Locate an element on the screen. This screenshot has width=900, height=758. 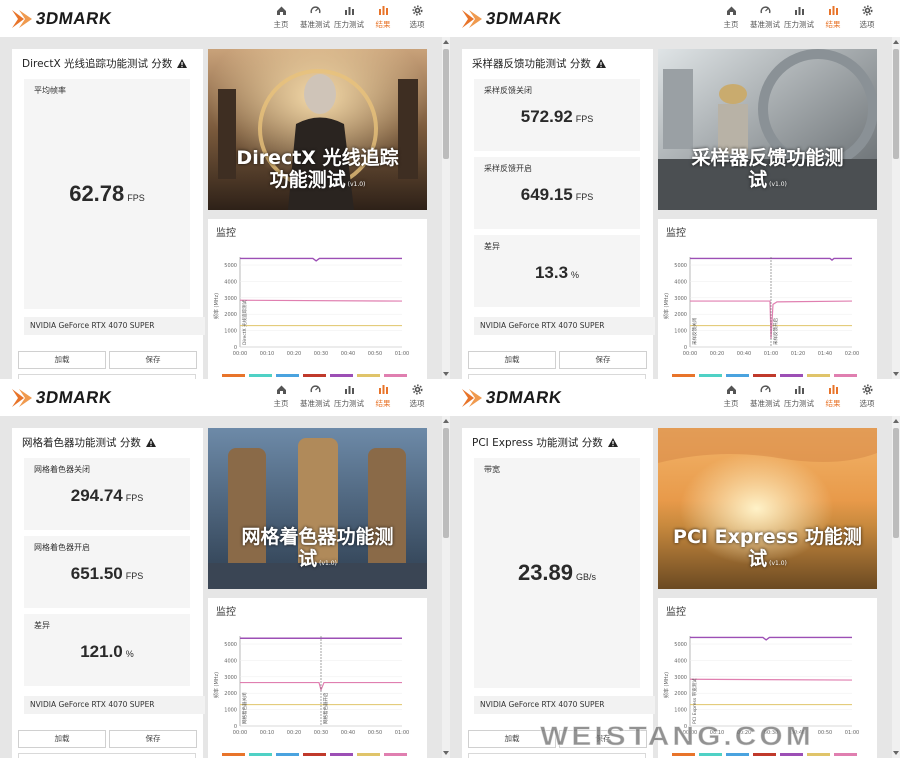
banner-title-line: DirectX 光线追踪 is located at coordinates (317, 158).